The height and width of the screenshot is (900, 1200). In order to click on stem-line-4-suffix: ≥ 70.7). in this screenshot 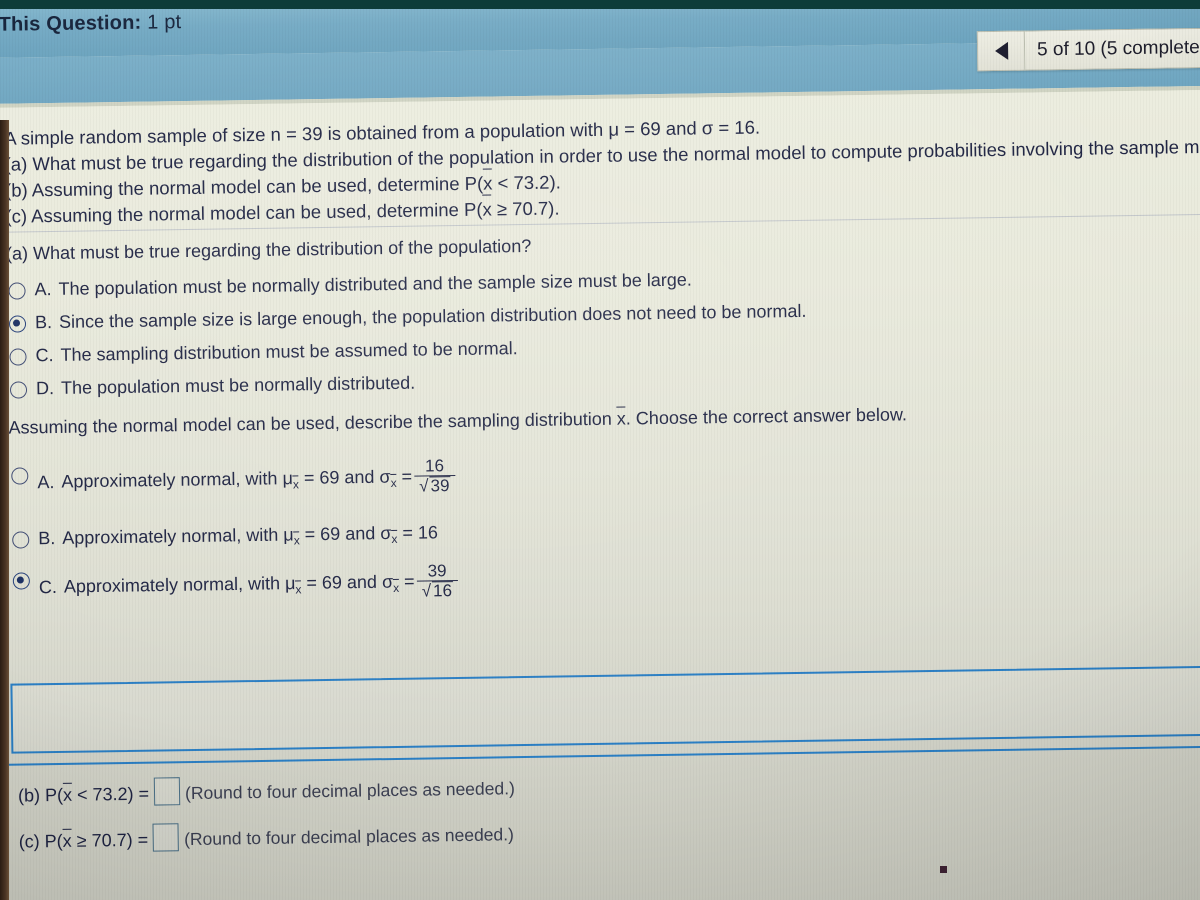, I will do `click(525, 208)`.